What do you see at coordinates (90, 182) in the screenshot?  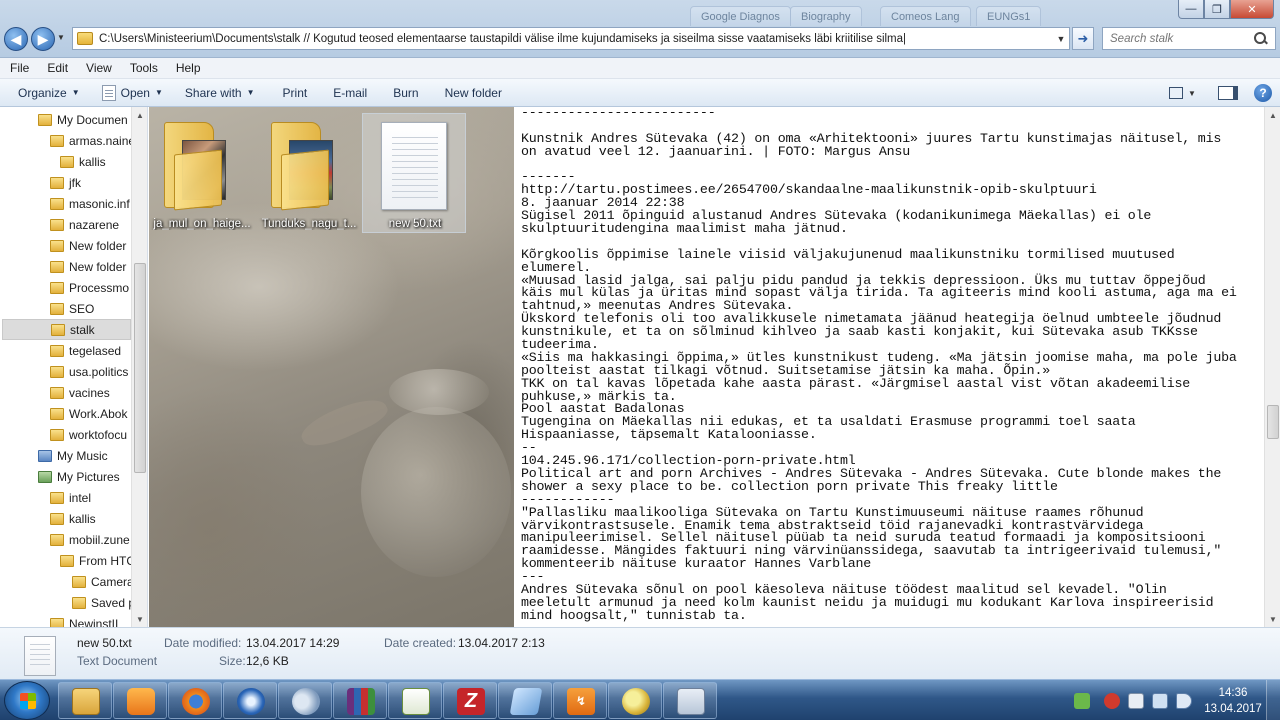 I see `tree-item-jfk: jfk` at bounding box center [90, 182].